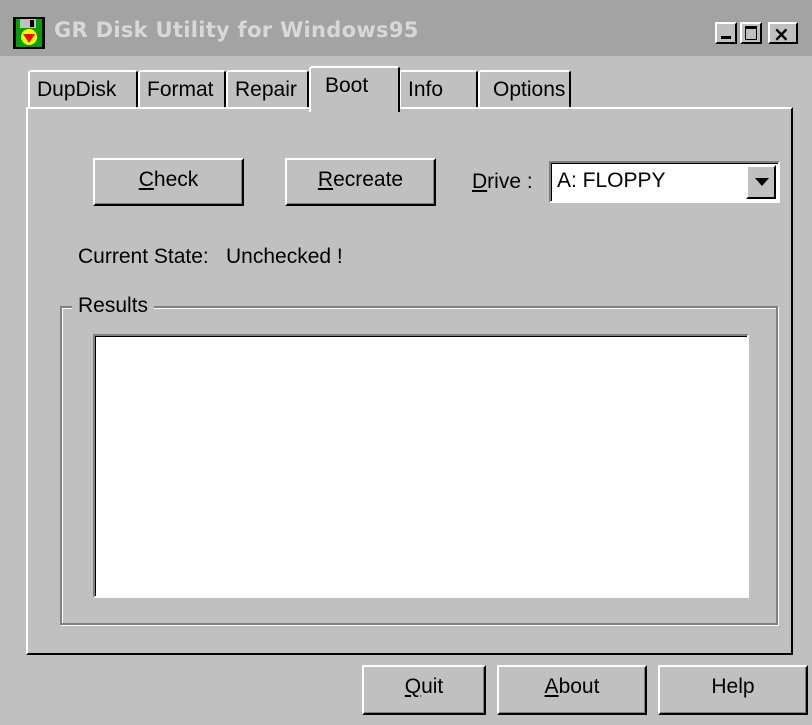 This screenshot has height=725, width=812. Describe the element at coordinates (611, 180) in the screenshot. I see `drive-select-value: A: FLOPPY` at that location.